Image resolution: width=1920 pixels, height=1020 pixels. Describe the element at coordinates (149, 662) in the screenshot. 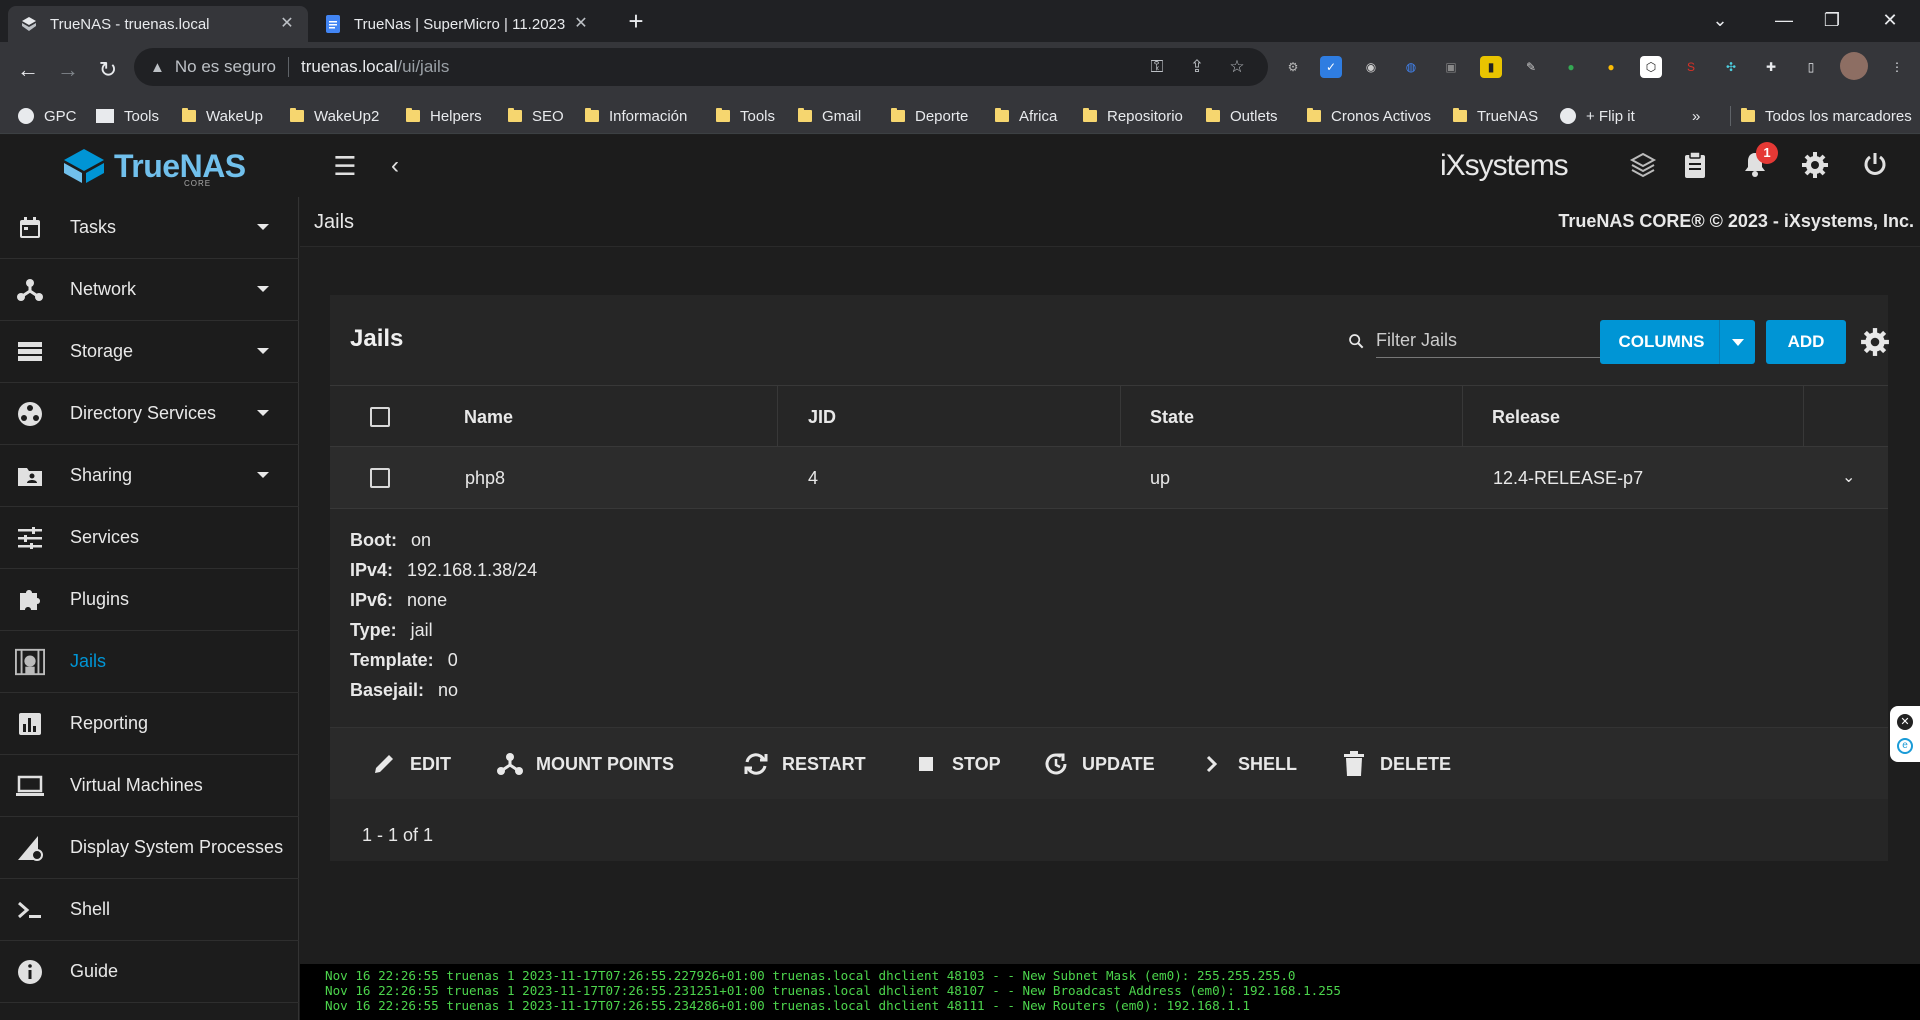

I see `sidebar-item-jails: Jails` at that location.